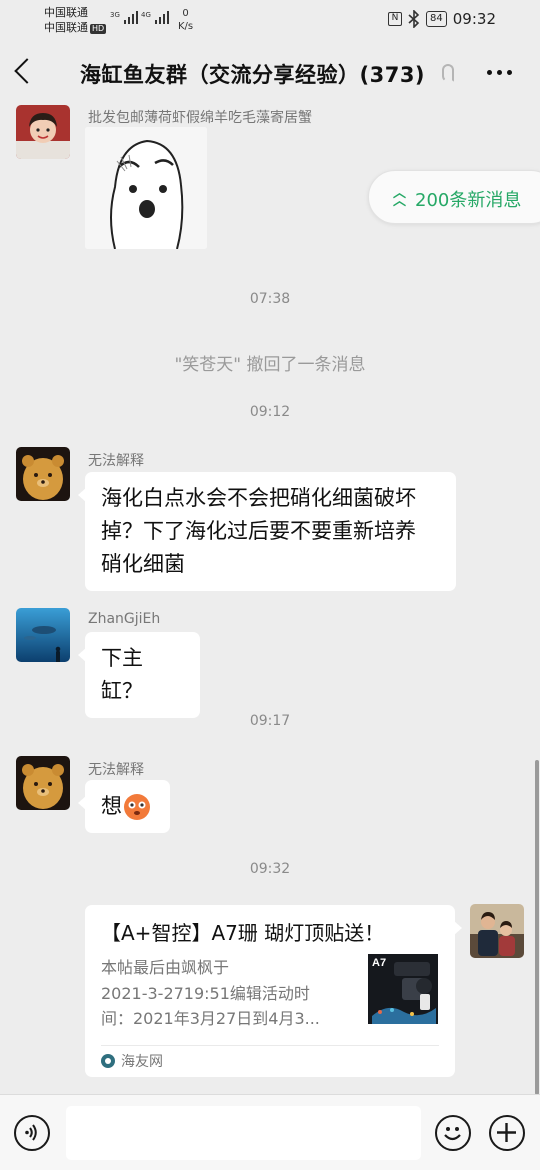  What do you see at coordinates (122, 674) in the screenshot?
I see `message-text: 下主缸？` at bounding box center [122, 674].